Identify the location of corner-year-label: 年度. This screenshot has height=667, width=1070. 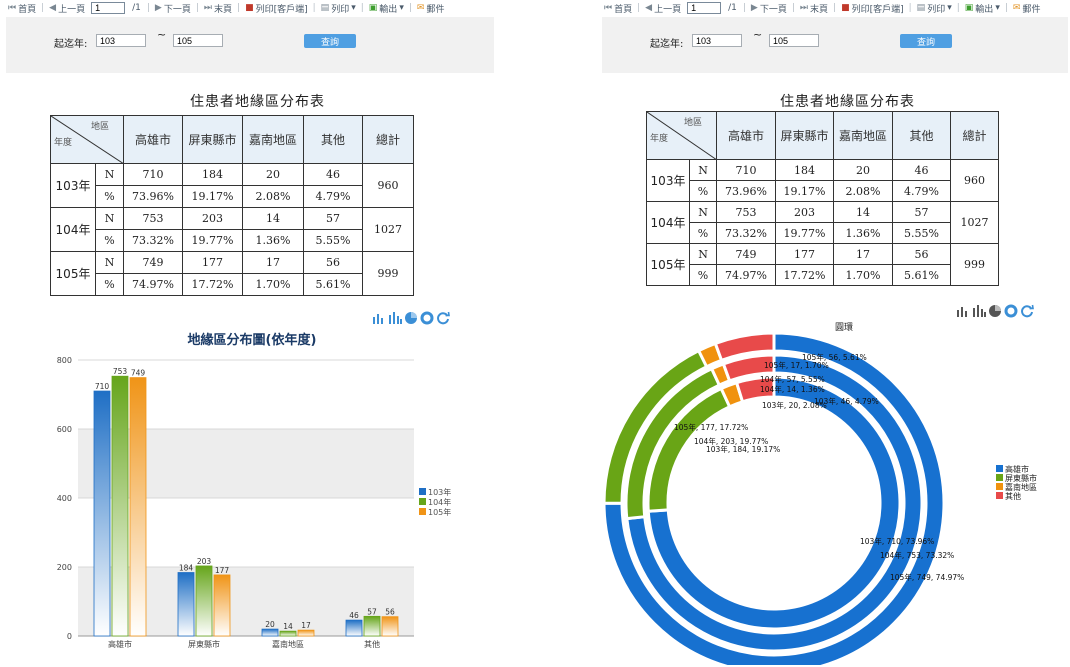
(659, 139).